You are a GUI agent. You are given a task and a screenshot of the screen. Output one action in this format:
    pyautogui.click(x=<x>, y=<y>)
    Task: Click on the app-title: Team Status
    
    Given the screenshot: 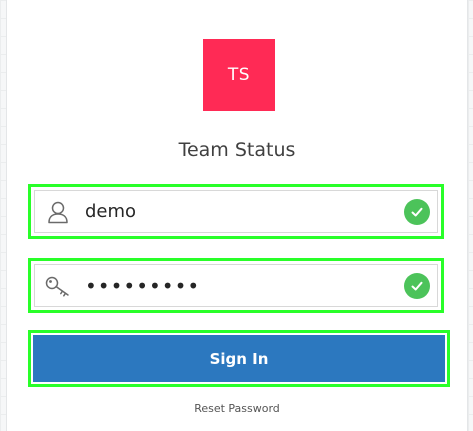 What is the action you would take?
    pyautogui.click(x=237, y=150)
    